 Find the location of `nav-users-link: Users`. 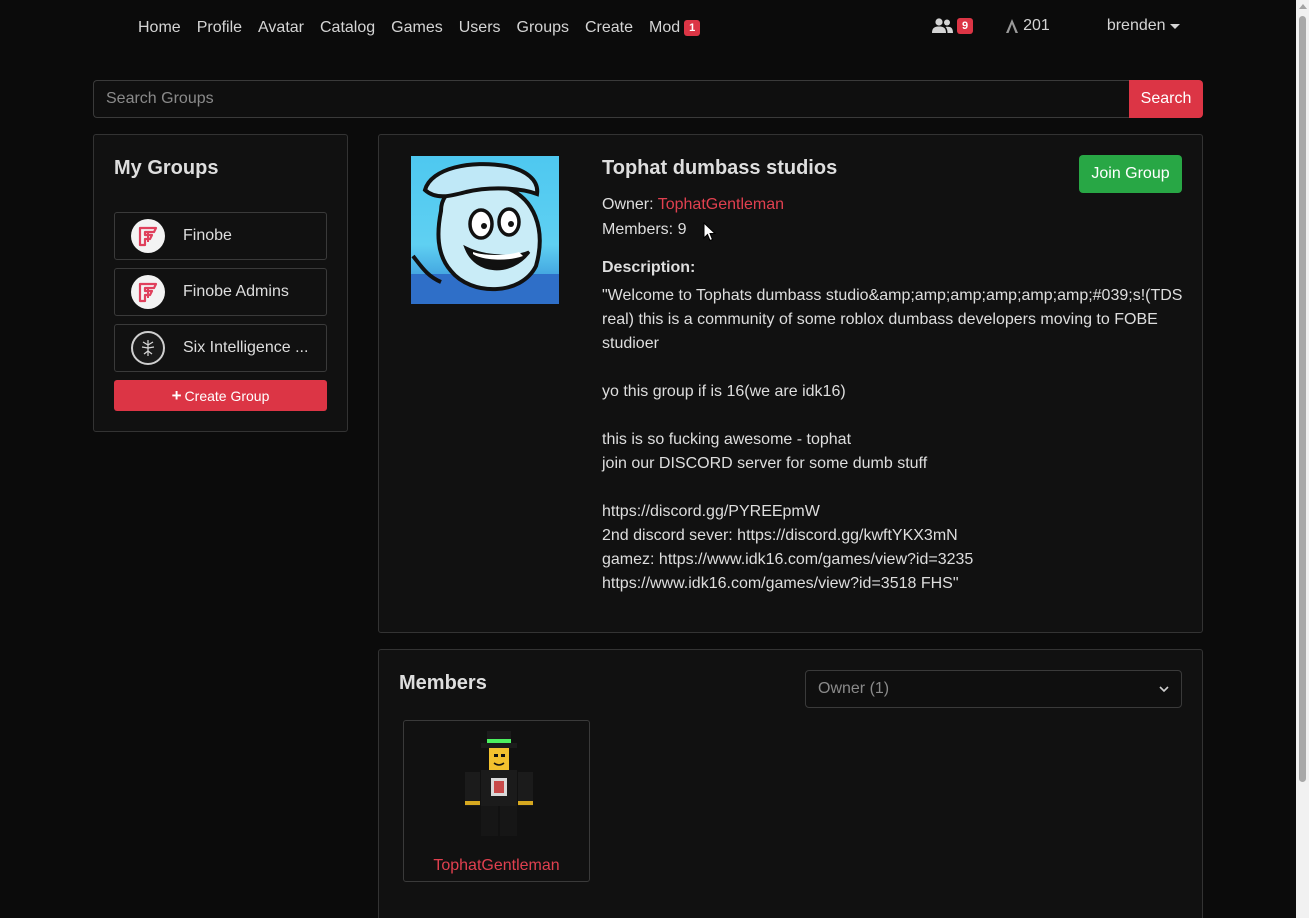

nav-users-link: Users is located at coordinates (480, 28).